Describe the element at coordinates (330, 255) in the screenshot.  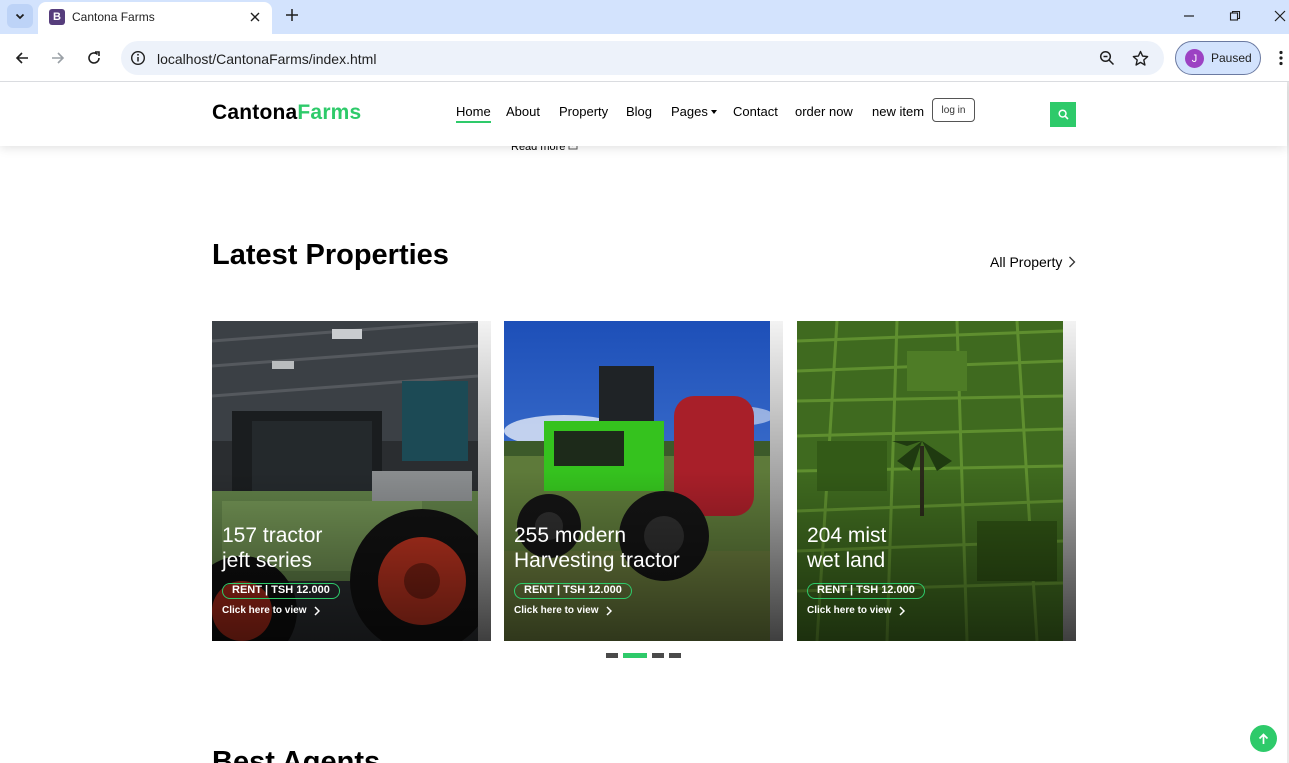
I see `section-title-latest-properties: Latest Properties` at that location.